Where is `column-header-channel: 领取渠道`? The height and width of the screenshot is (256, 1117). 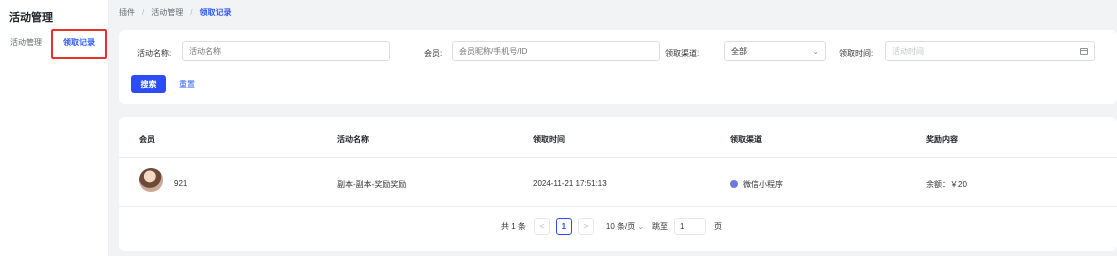 column-header-channel: 领取渠道 is located at coordinates (746, 139).